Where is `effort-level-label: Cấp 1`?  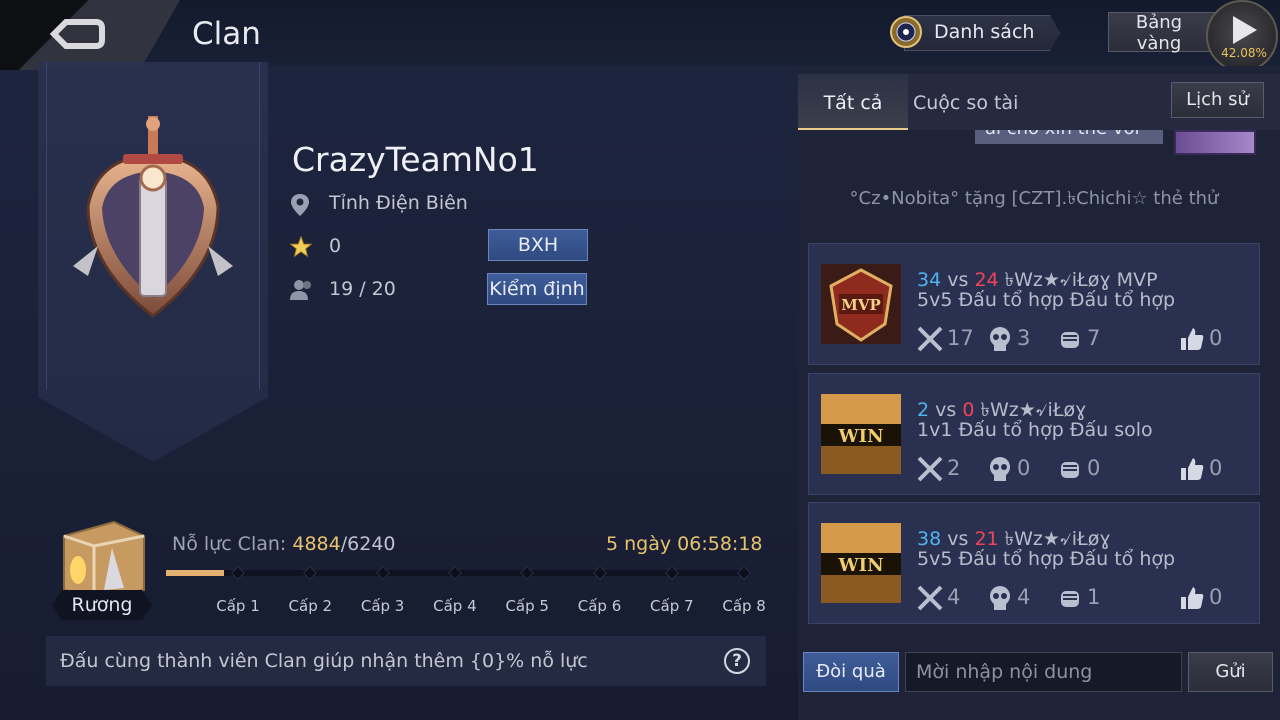 effort-level-label: Cấp 1 is located at coordinates (238, 606).